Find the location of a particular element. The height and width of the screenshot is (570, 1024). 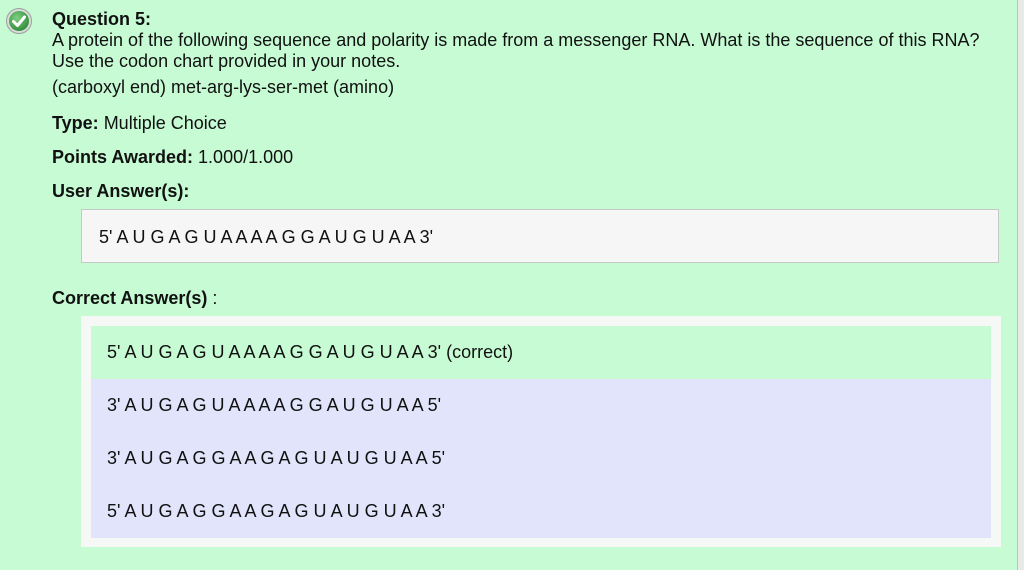

correct-answers-heading: Correct Answer(s) : is located at coordinates (134, 298).